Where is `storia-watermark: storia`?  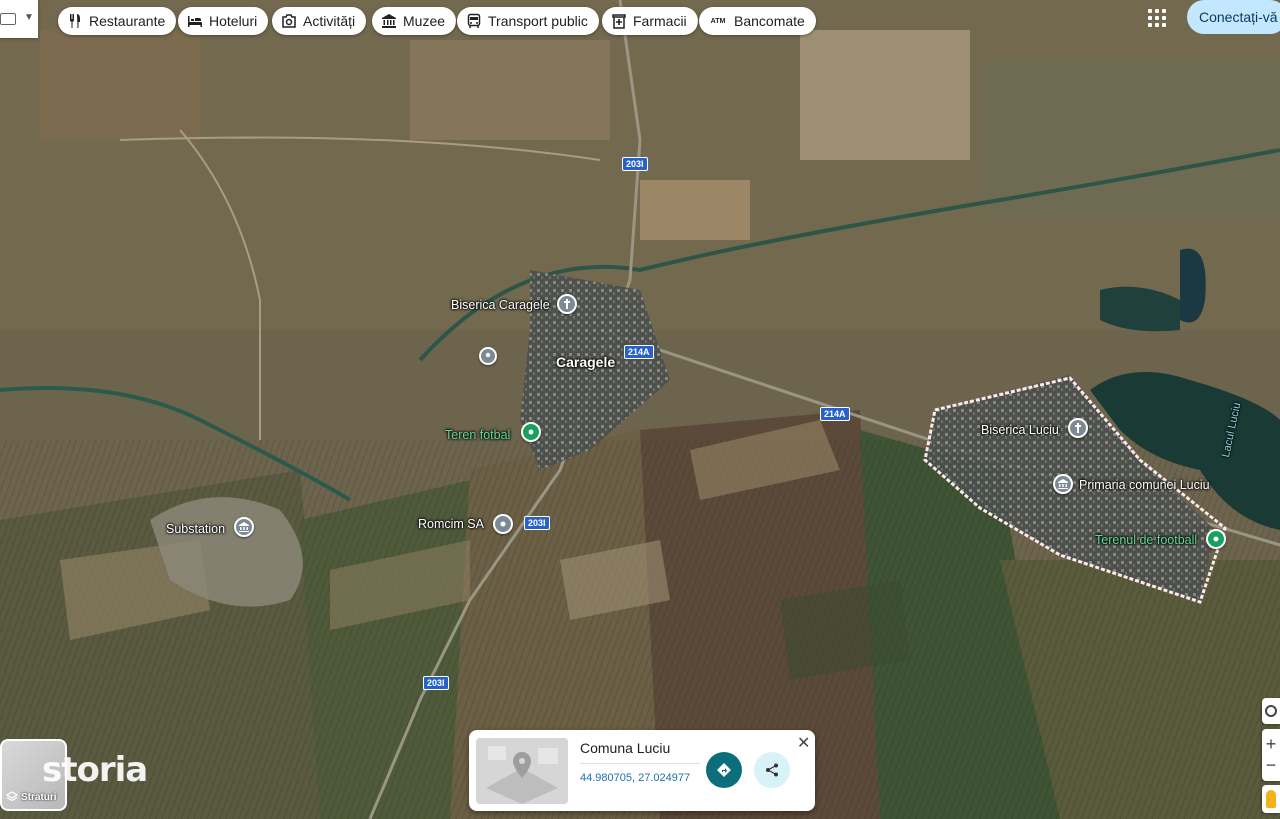
storia-watermark: storia is located at coordinates (95, 770).